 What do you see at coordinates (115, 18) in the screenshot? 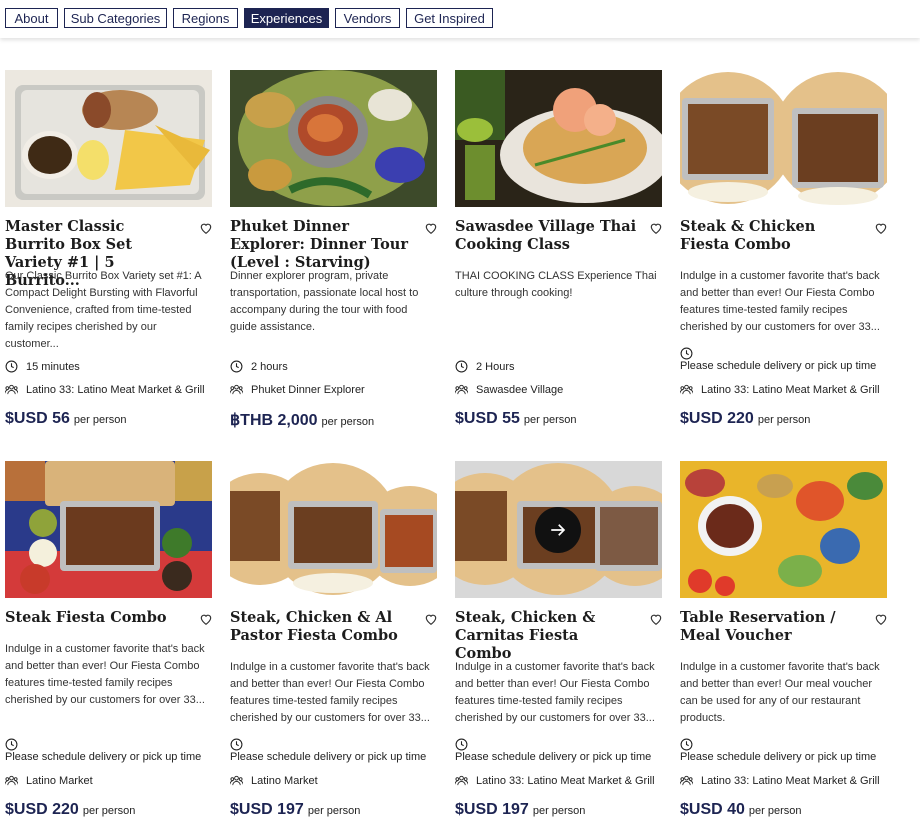
I see `tab-sub-categories: Sub Categories` at bounding box center [115, 18].